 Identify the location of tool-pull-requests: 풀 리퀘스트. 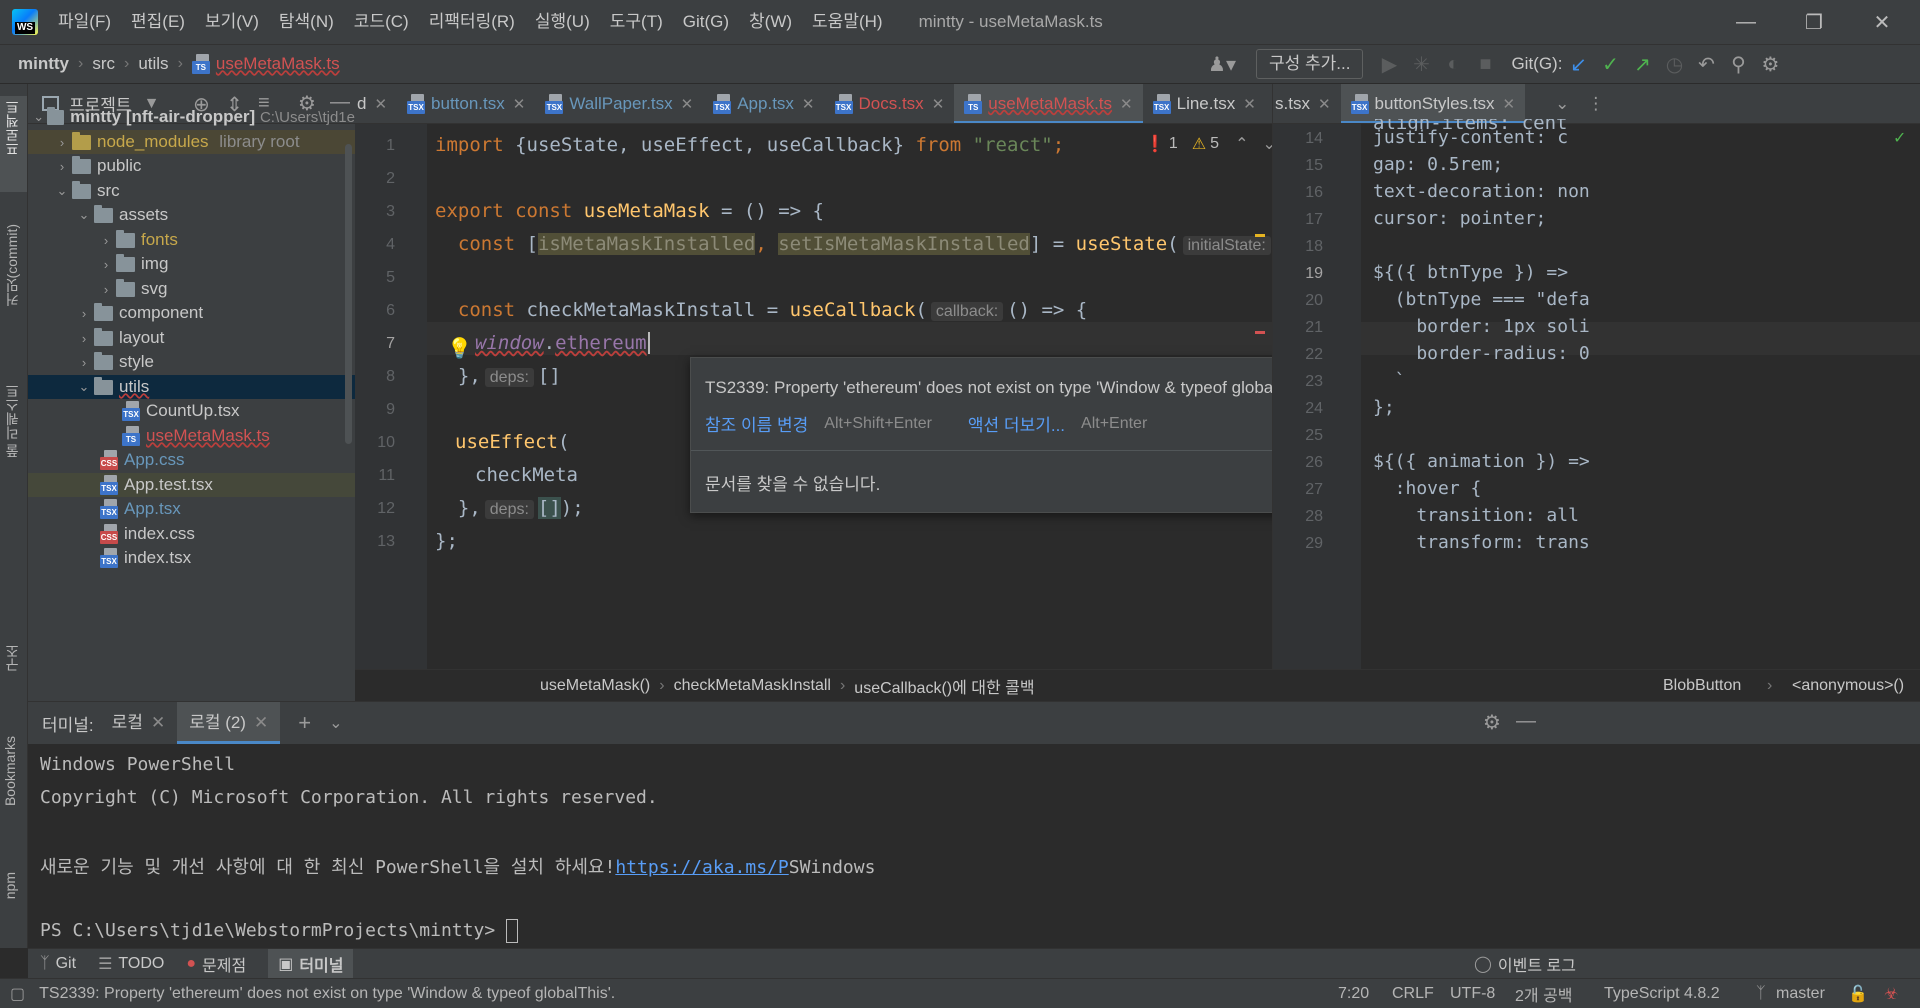
(12, 421).